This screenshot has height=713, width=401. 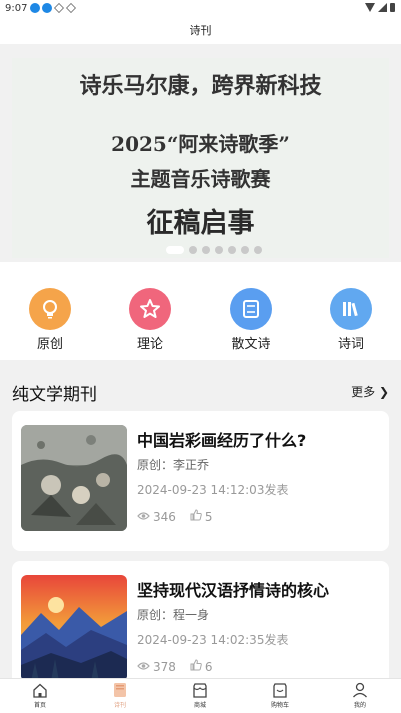 What do you see at coordinates (251, 344) in the screenshot?
I see `category-label: 散文诗` at bounding box center [251, 344].